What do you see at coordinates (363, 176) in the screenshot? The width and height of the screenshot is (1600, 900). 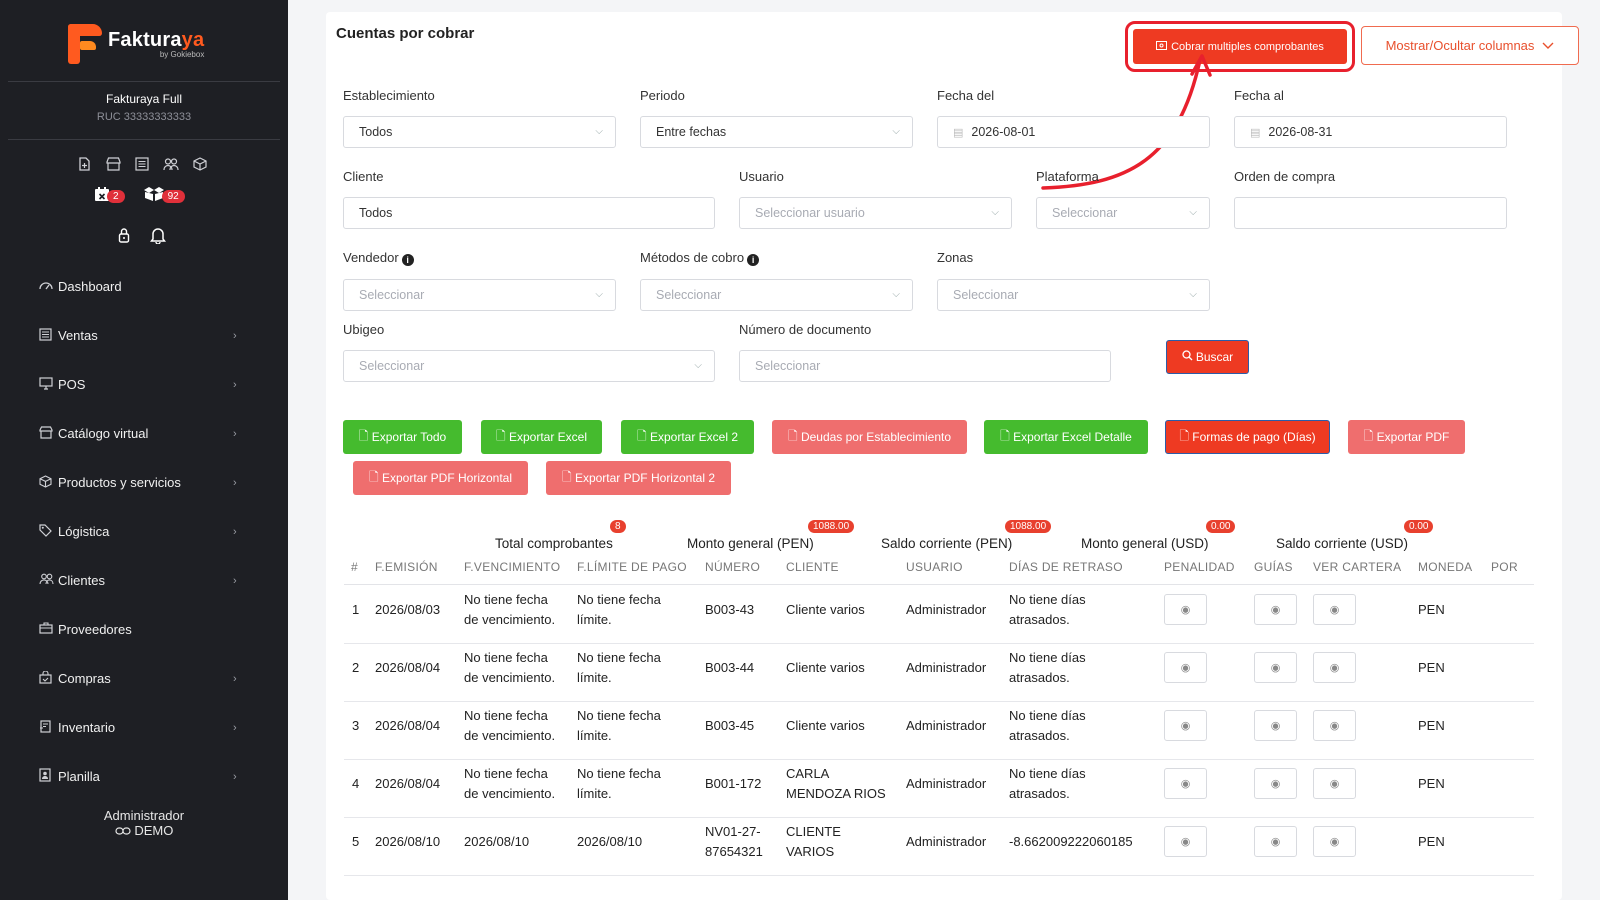 I see `cliente-label: Cliente` at bounding box center [363, 176].